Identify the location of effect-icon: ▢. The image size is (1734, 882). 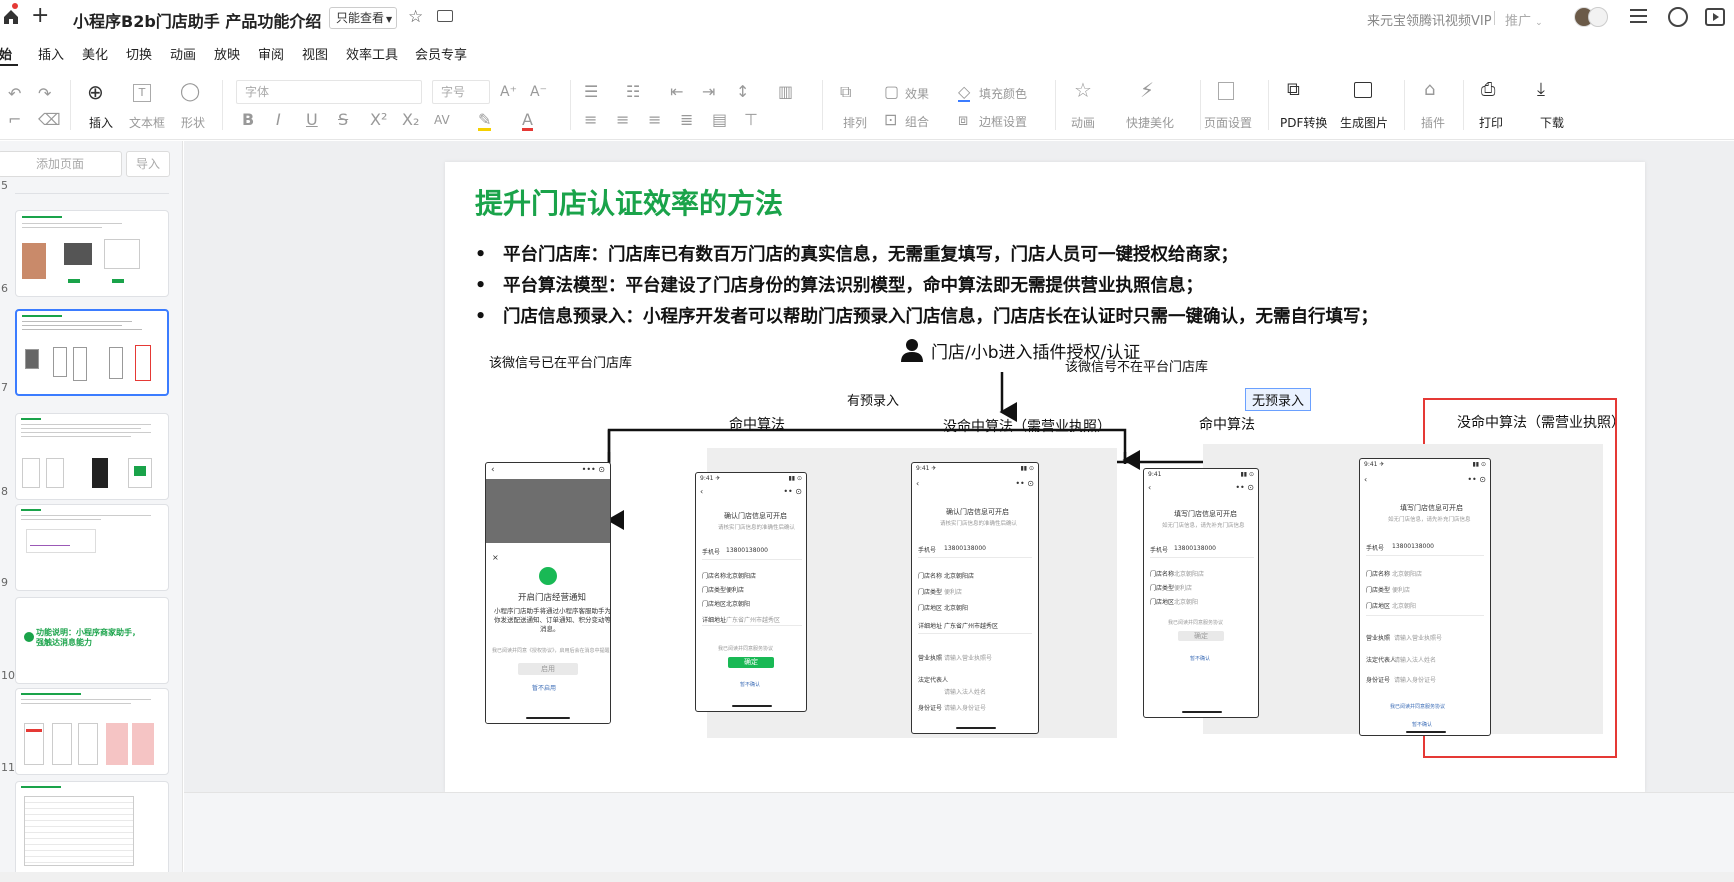
(891, 92).